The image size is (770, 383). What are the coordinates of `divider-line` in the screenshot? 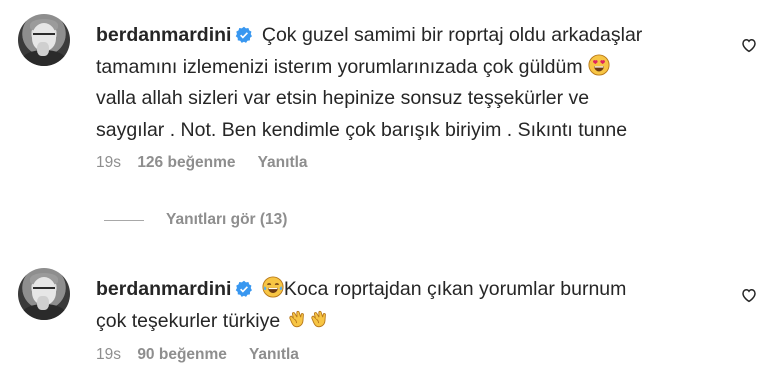 It's located at (124, 220).